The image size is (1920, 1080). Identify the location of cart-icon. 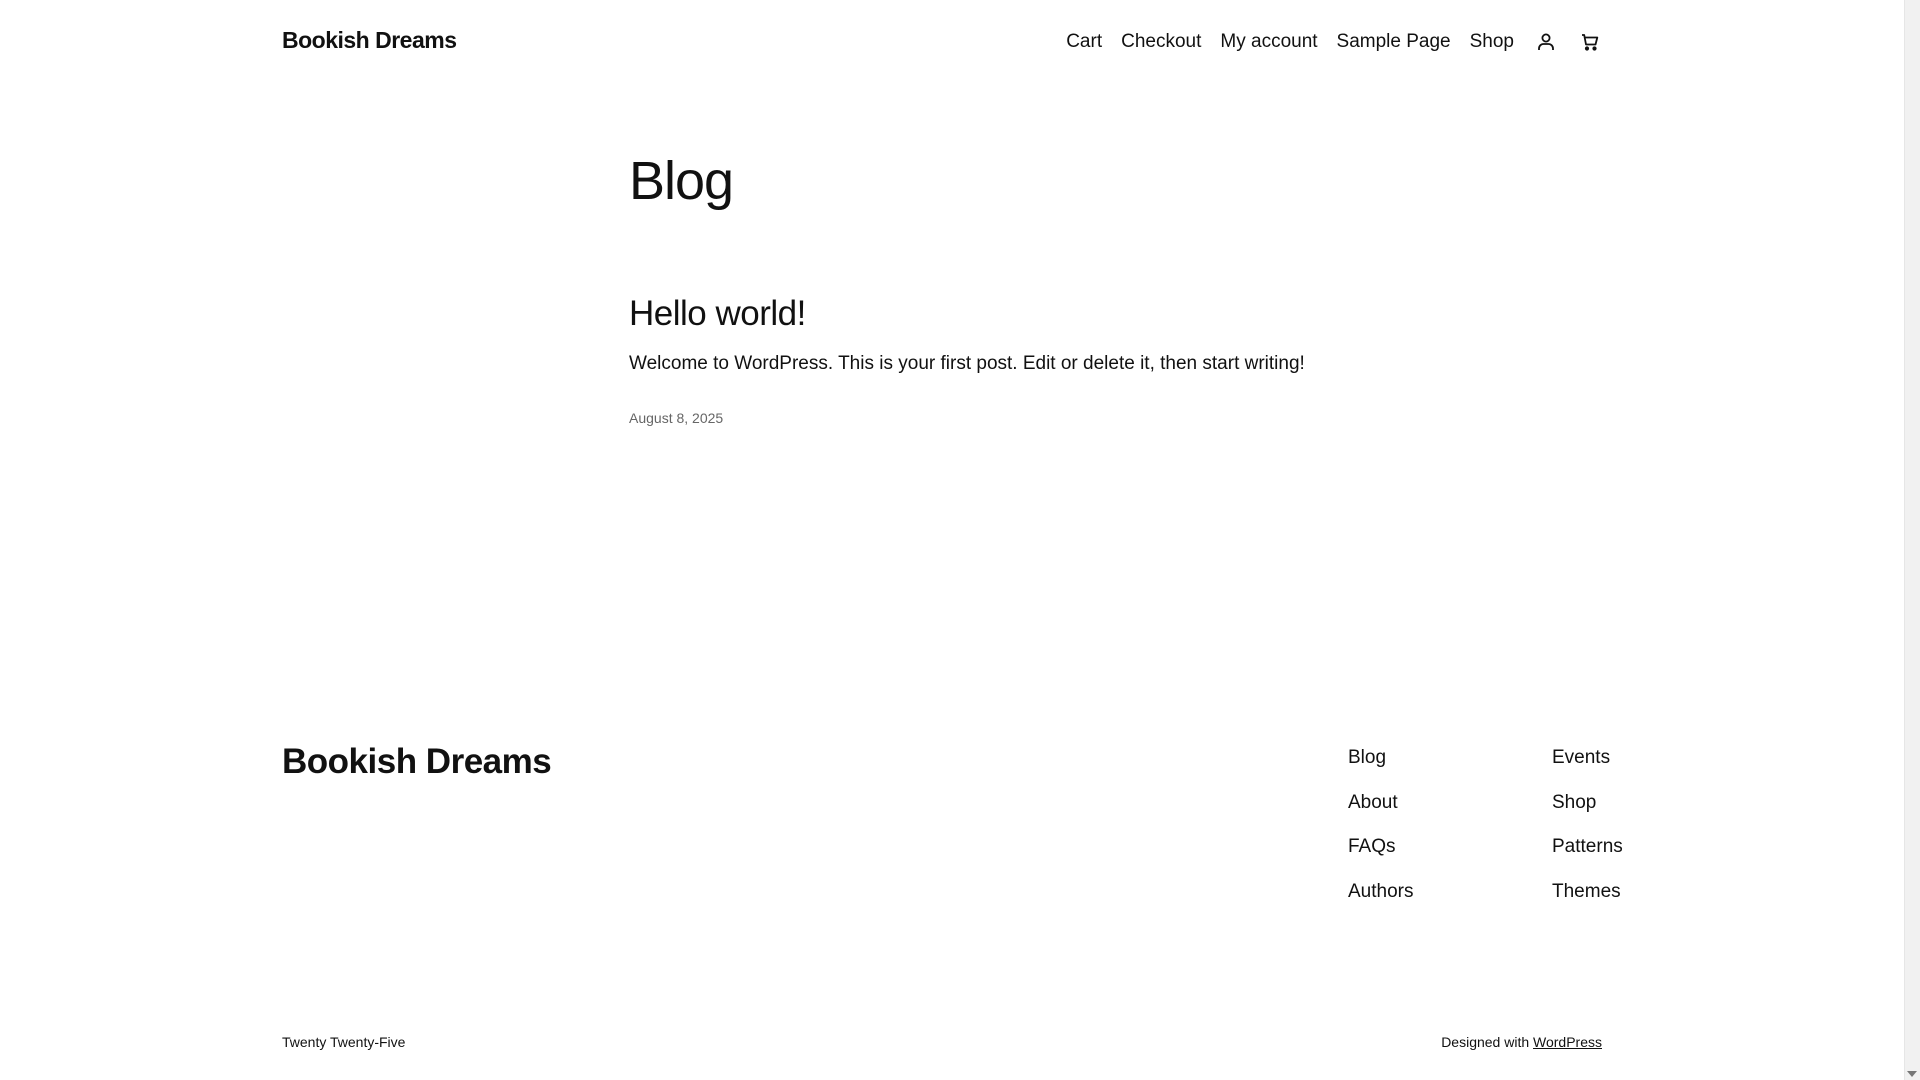
(1590, 42).